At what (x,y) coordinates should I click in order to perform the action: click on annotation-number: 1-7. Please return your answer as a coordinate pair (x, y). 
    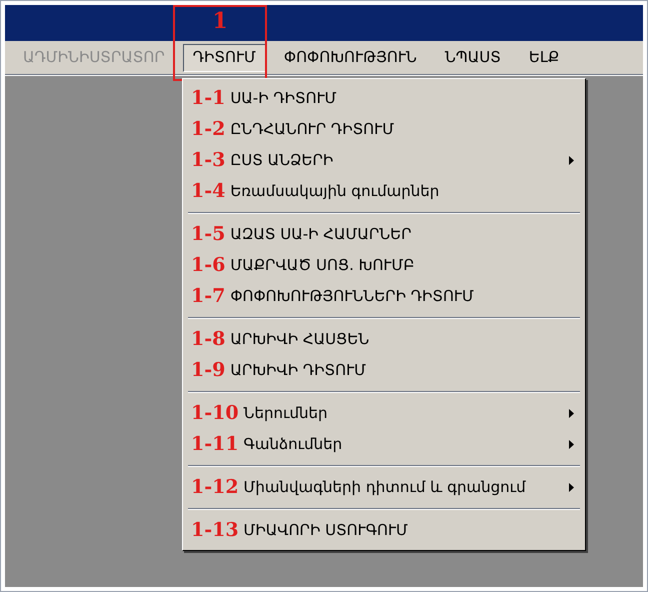
    Looking at the image, I should click on (208, 297).